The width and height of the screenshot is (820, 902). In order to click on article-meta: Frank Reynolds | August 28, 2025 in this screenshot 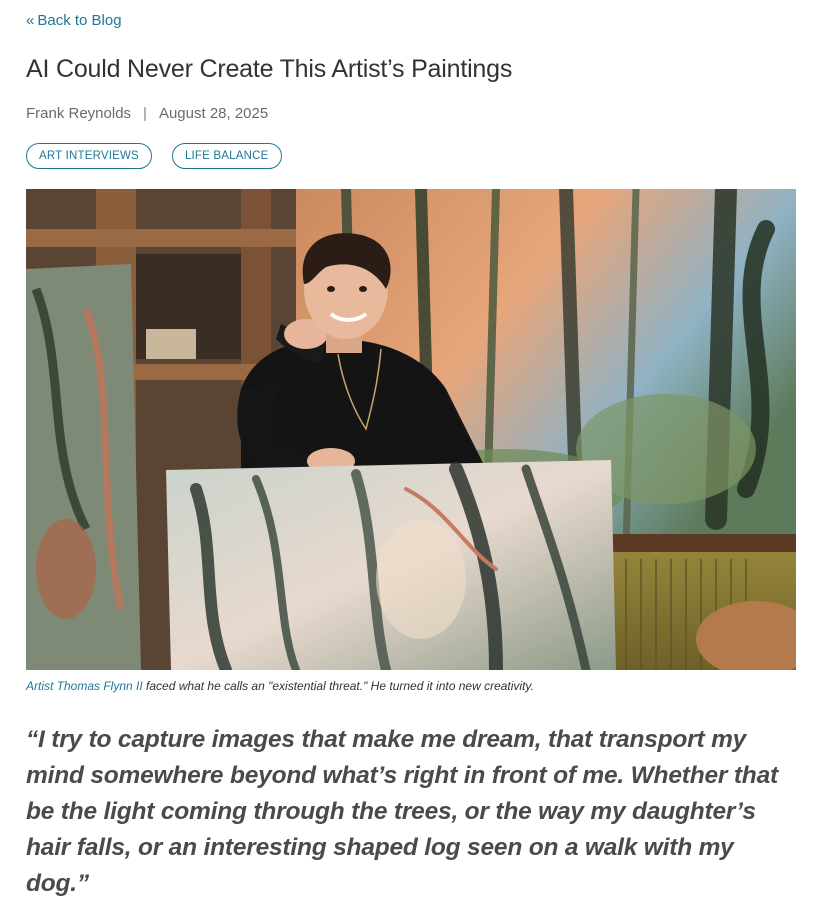, I will do `click(147, 113)`.